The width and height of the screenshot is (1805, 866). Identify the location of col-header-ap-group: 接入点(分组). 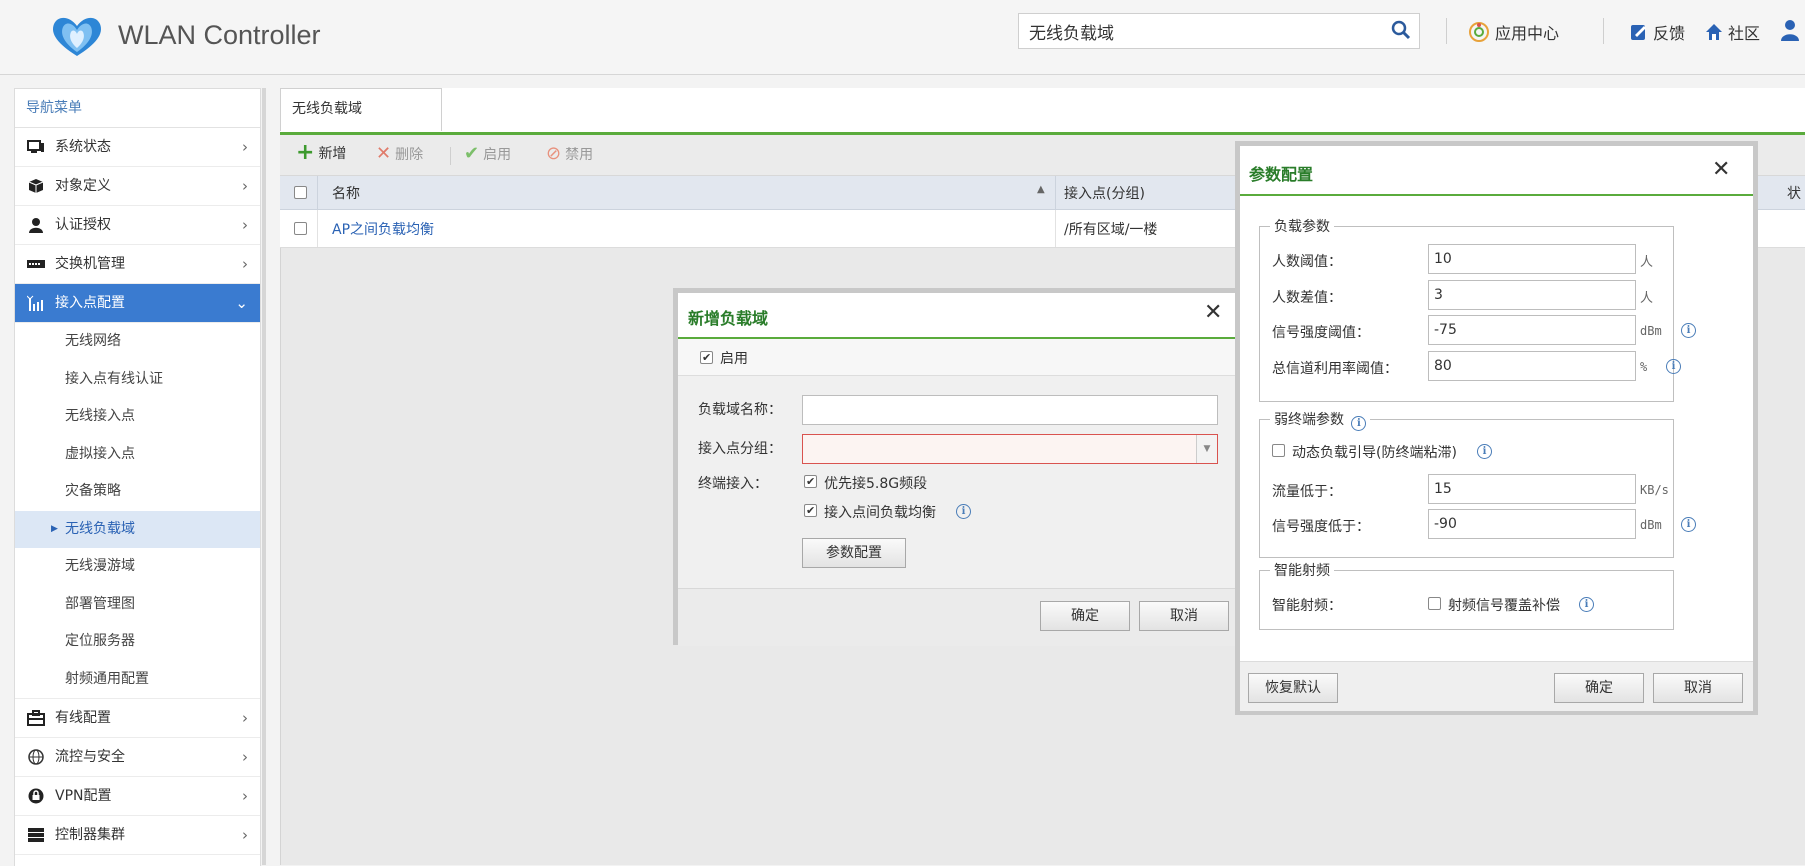
(1104, 193).